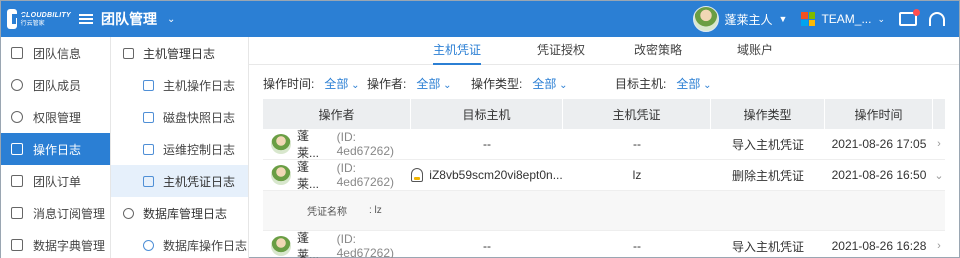  I want to click on filter-operation-time: 操作时间: 全部, so click(311, 83).